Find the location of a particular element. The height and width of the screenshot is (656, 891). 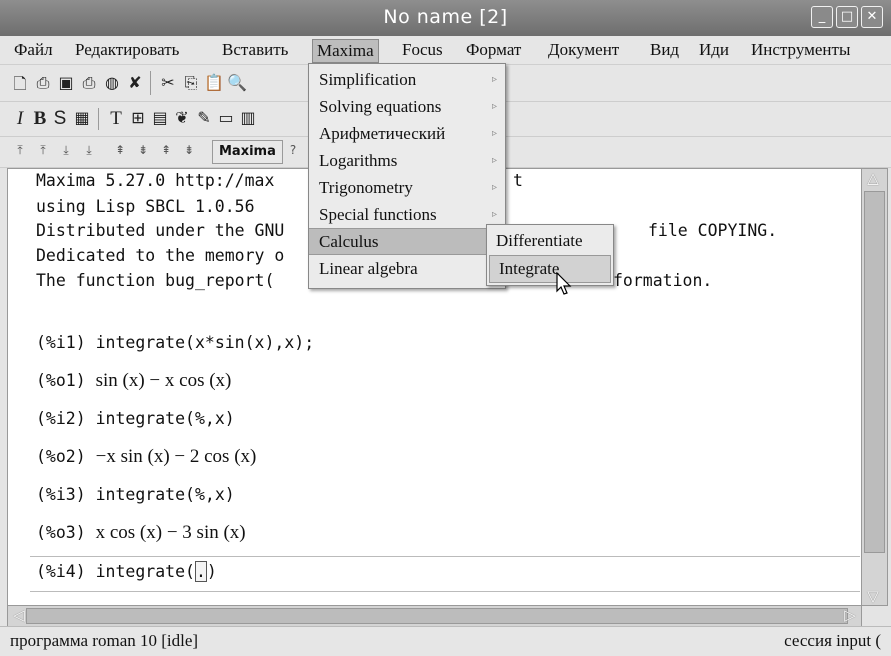

header-line: Distributed under the GNU is located at coordinates (160, 230).